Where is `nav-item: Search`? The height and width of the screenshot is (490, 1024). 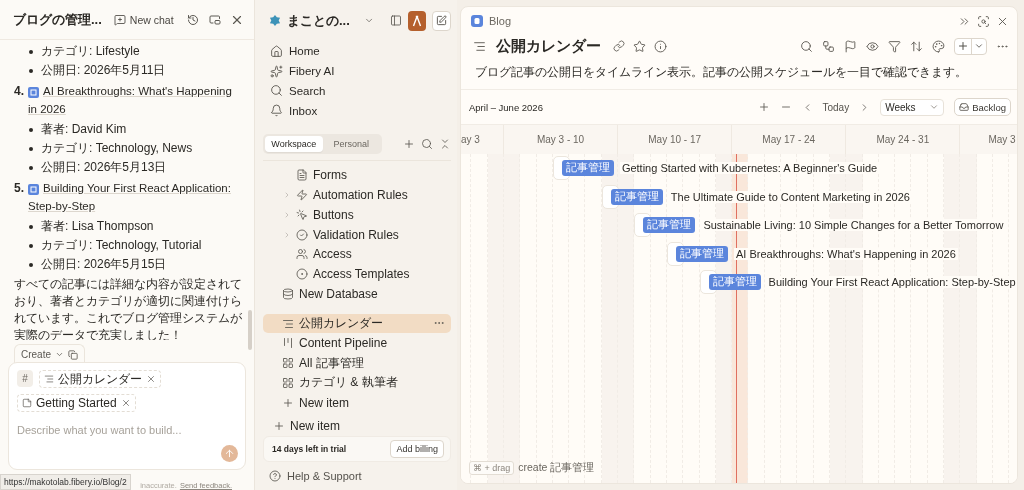
nav-item: Search is located at coordinates (357, 91).